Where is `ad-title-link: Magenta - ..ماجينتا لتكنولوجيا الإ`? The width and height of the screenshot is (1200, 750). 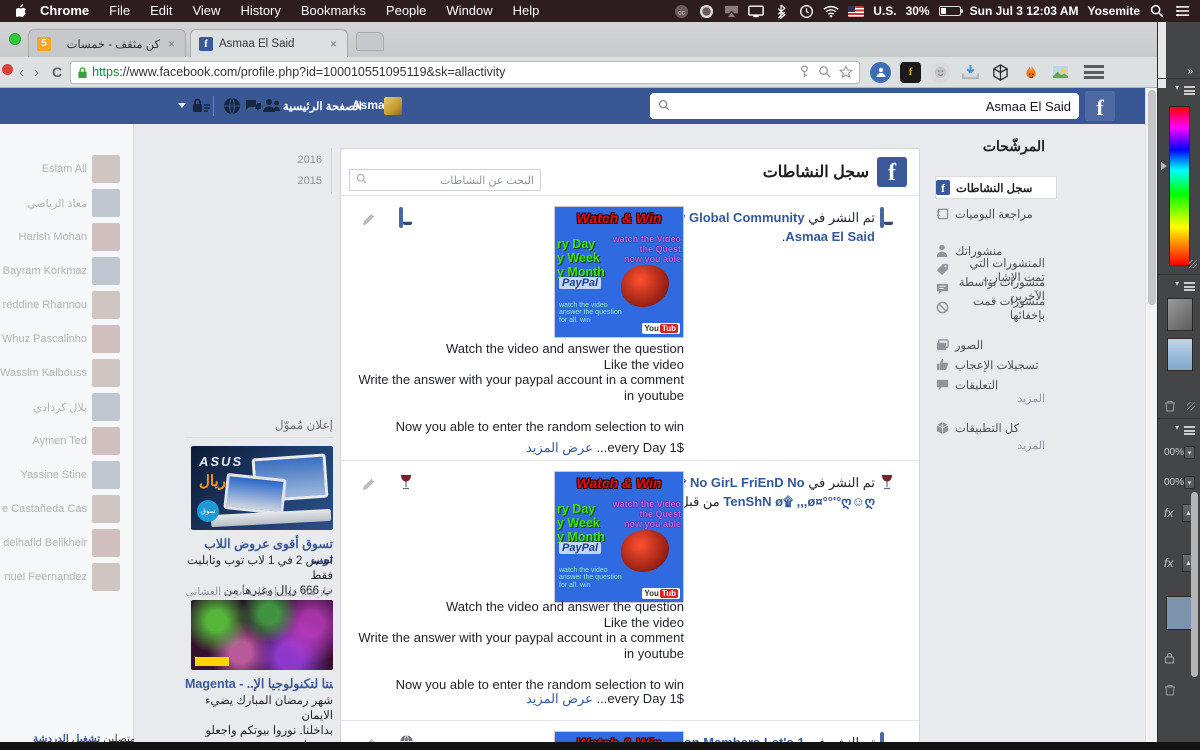
ad-title-link: Magenta - ..ماجينتا لتكنولوجيا الإ is located at coordinates (259, 683).